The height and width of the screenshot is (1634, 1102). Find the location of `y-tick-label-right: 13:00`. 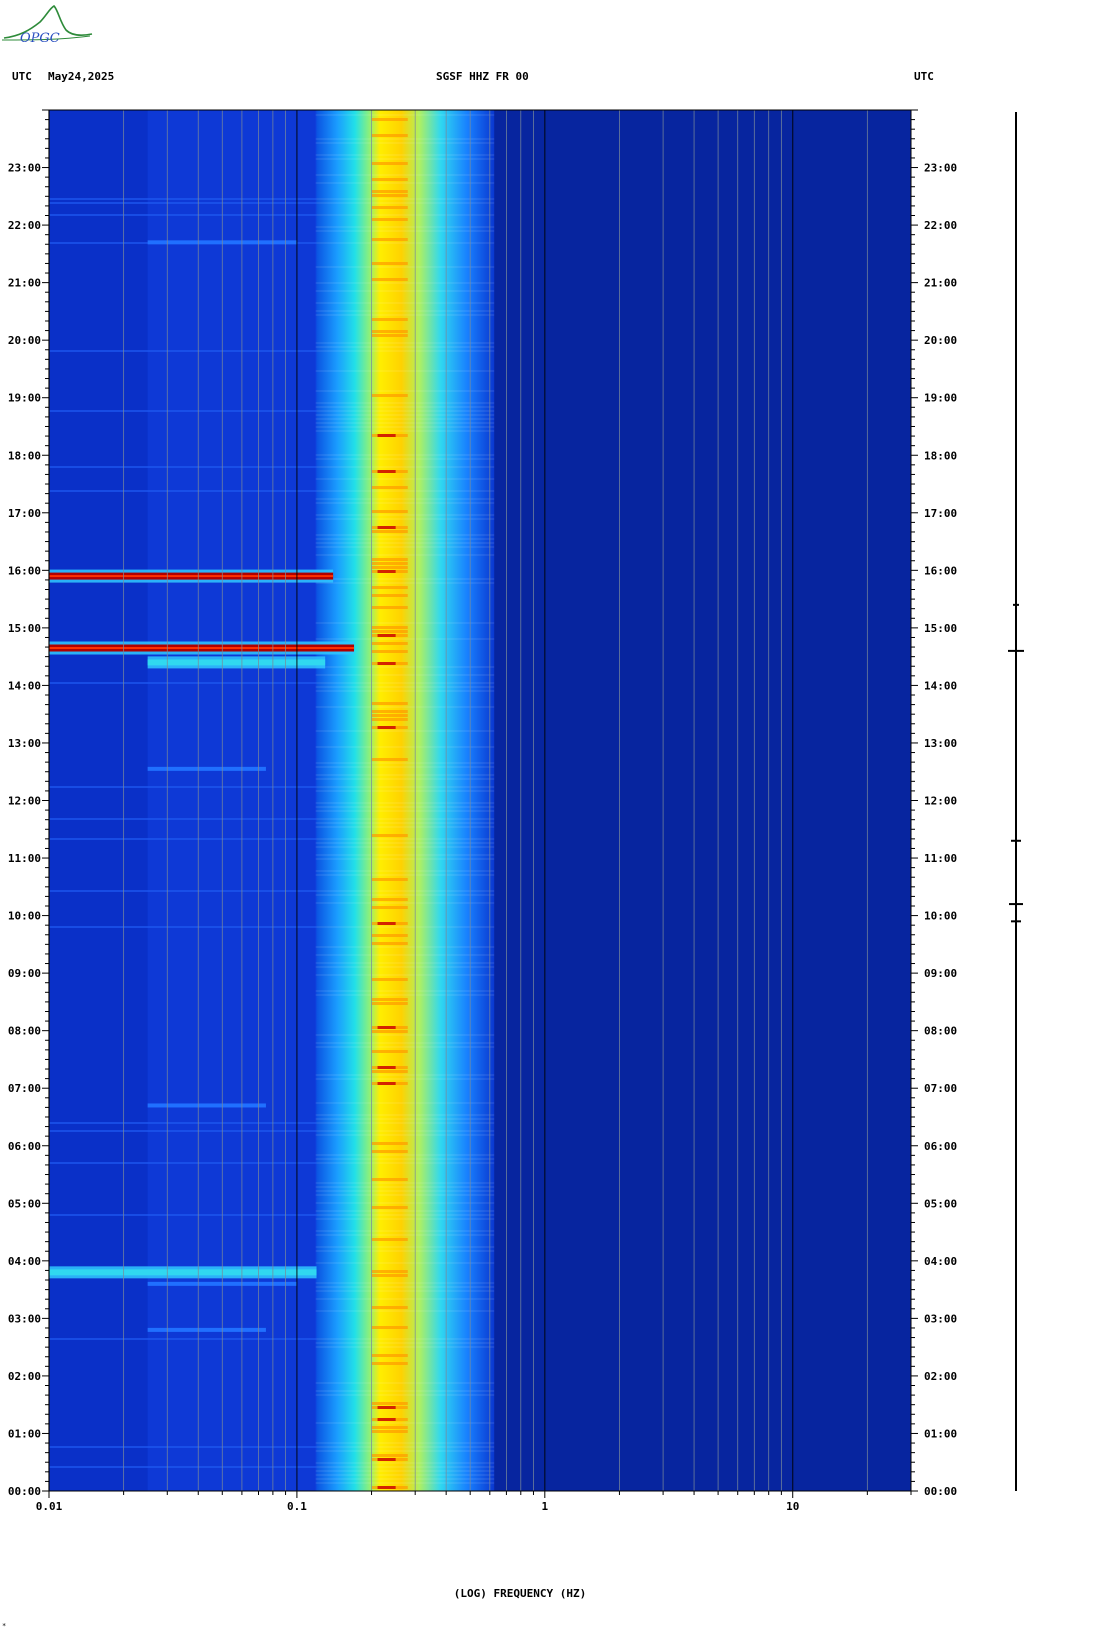

y-tick-label-right: 13:00 is located at coordinates (940, 743).